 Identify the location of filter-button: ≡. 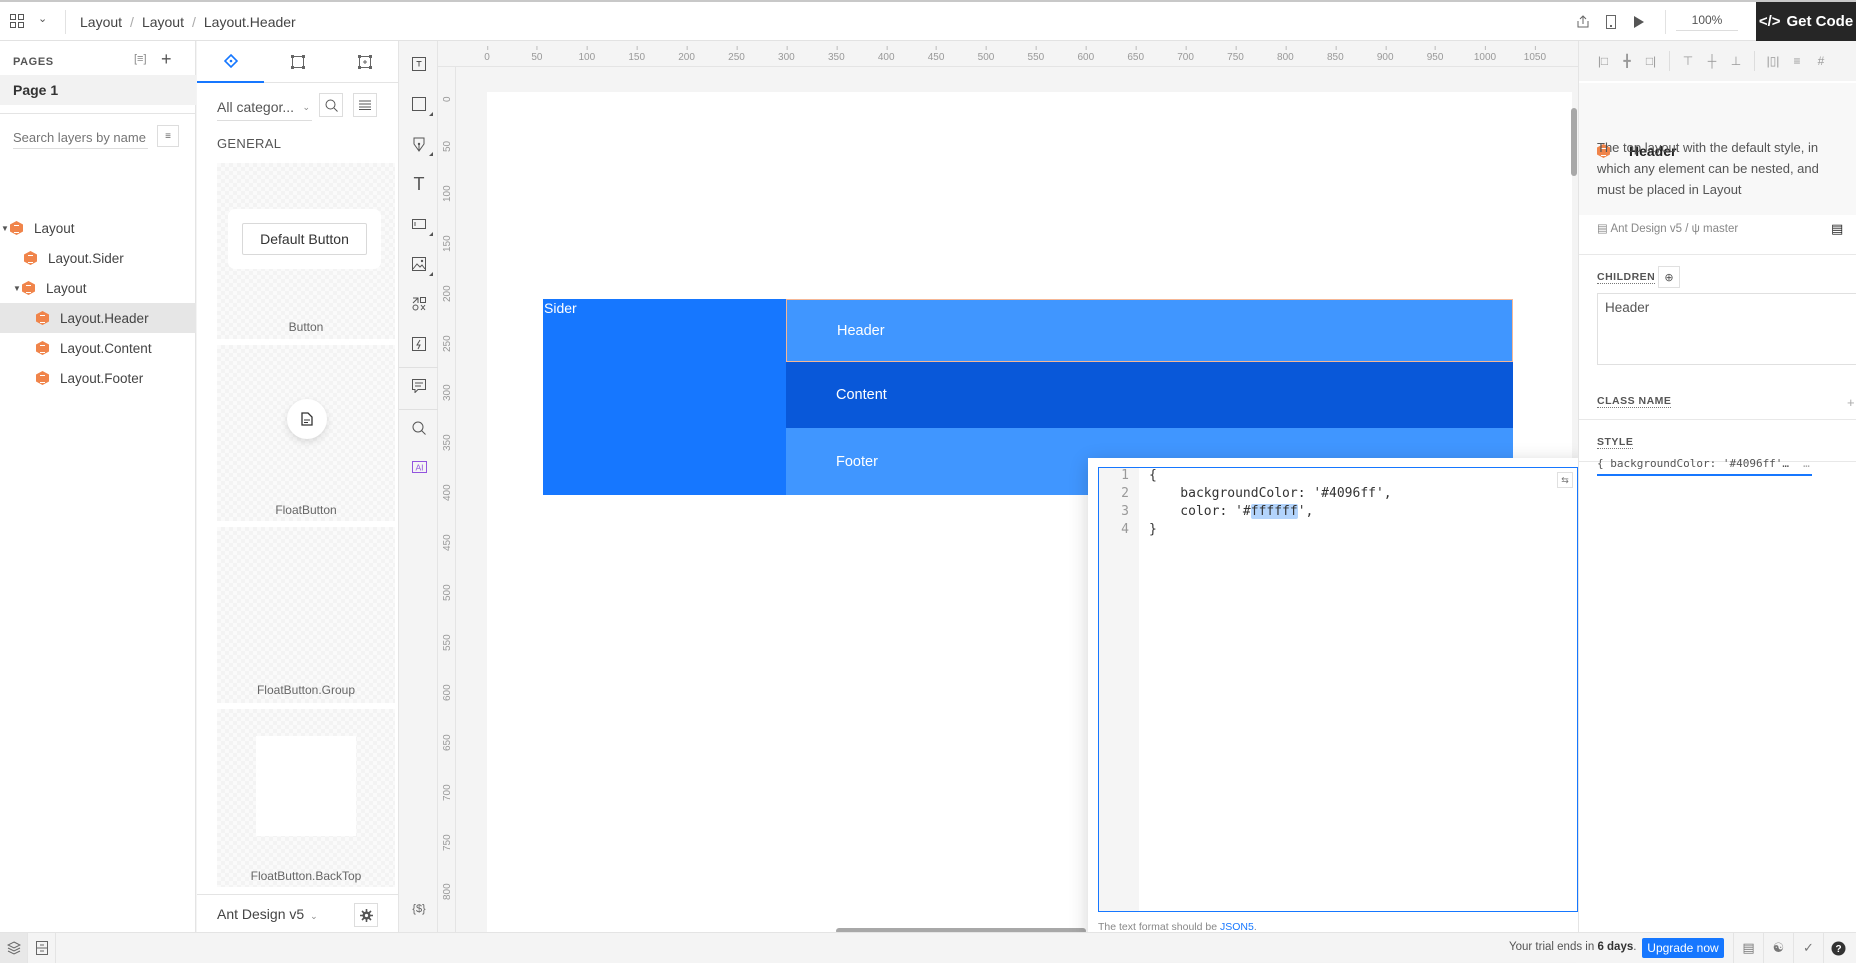
(168, 136).